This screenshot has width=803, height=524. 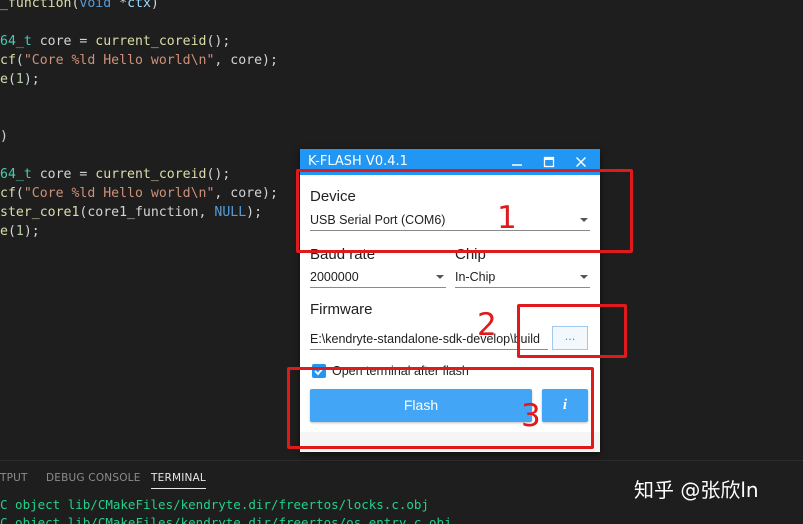 I want to click on code-token: _function, so click(x=36, y=5).